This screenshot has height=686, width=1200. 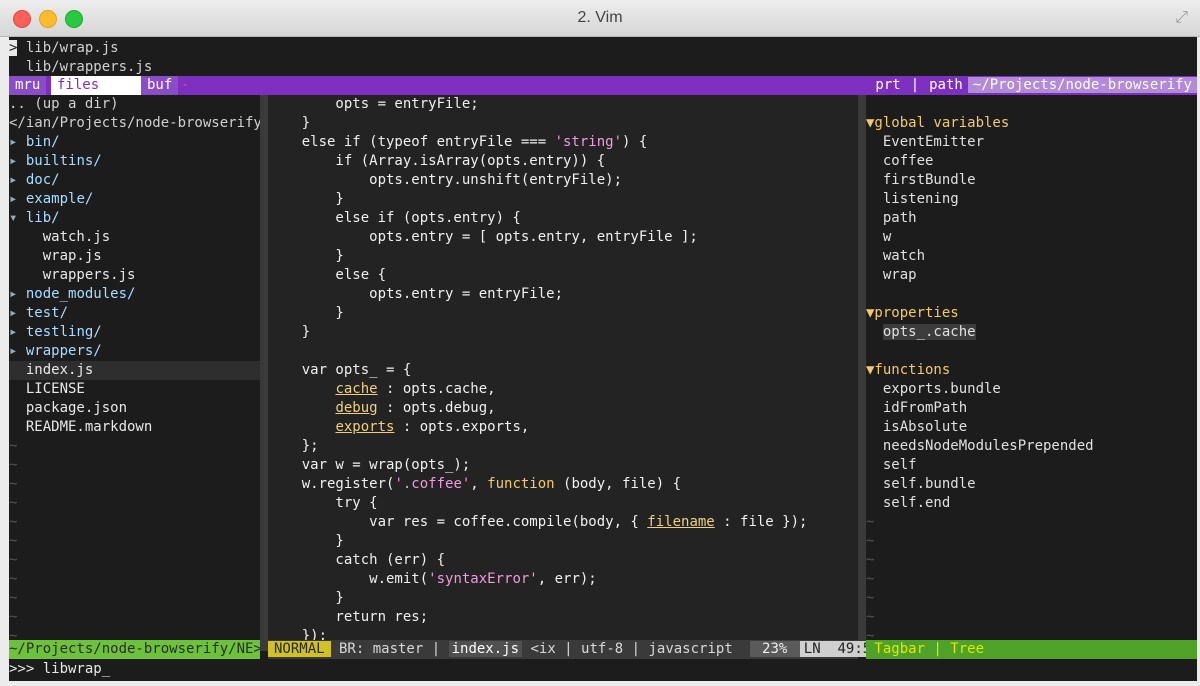 I want to click on ctrlp-right-sep: |, so click(x=915, y=85).